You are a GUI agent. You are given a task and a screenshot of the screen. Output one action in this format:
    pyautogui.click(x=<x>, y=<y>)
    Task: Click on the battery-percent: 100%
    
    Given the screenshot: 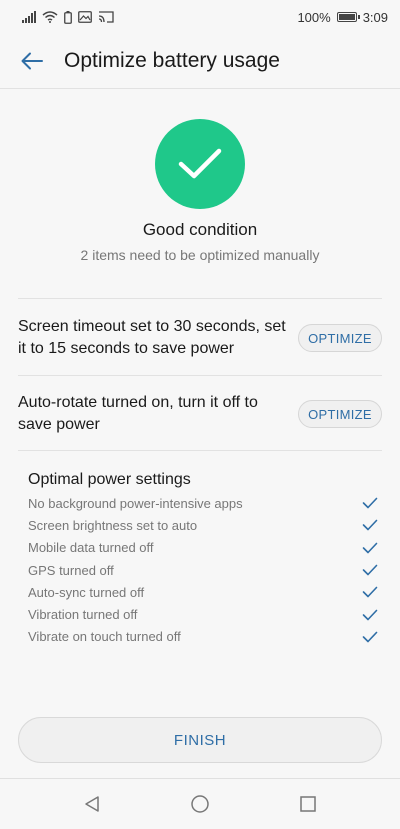 What is the action you would take?
    pyautogui.click(x=314, y=17)
    